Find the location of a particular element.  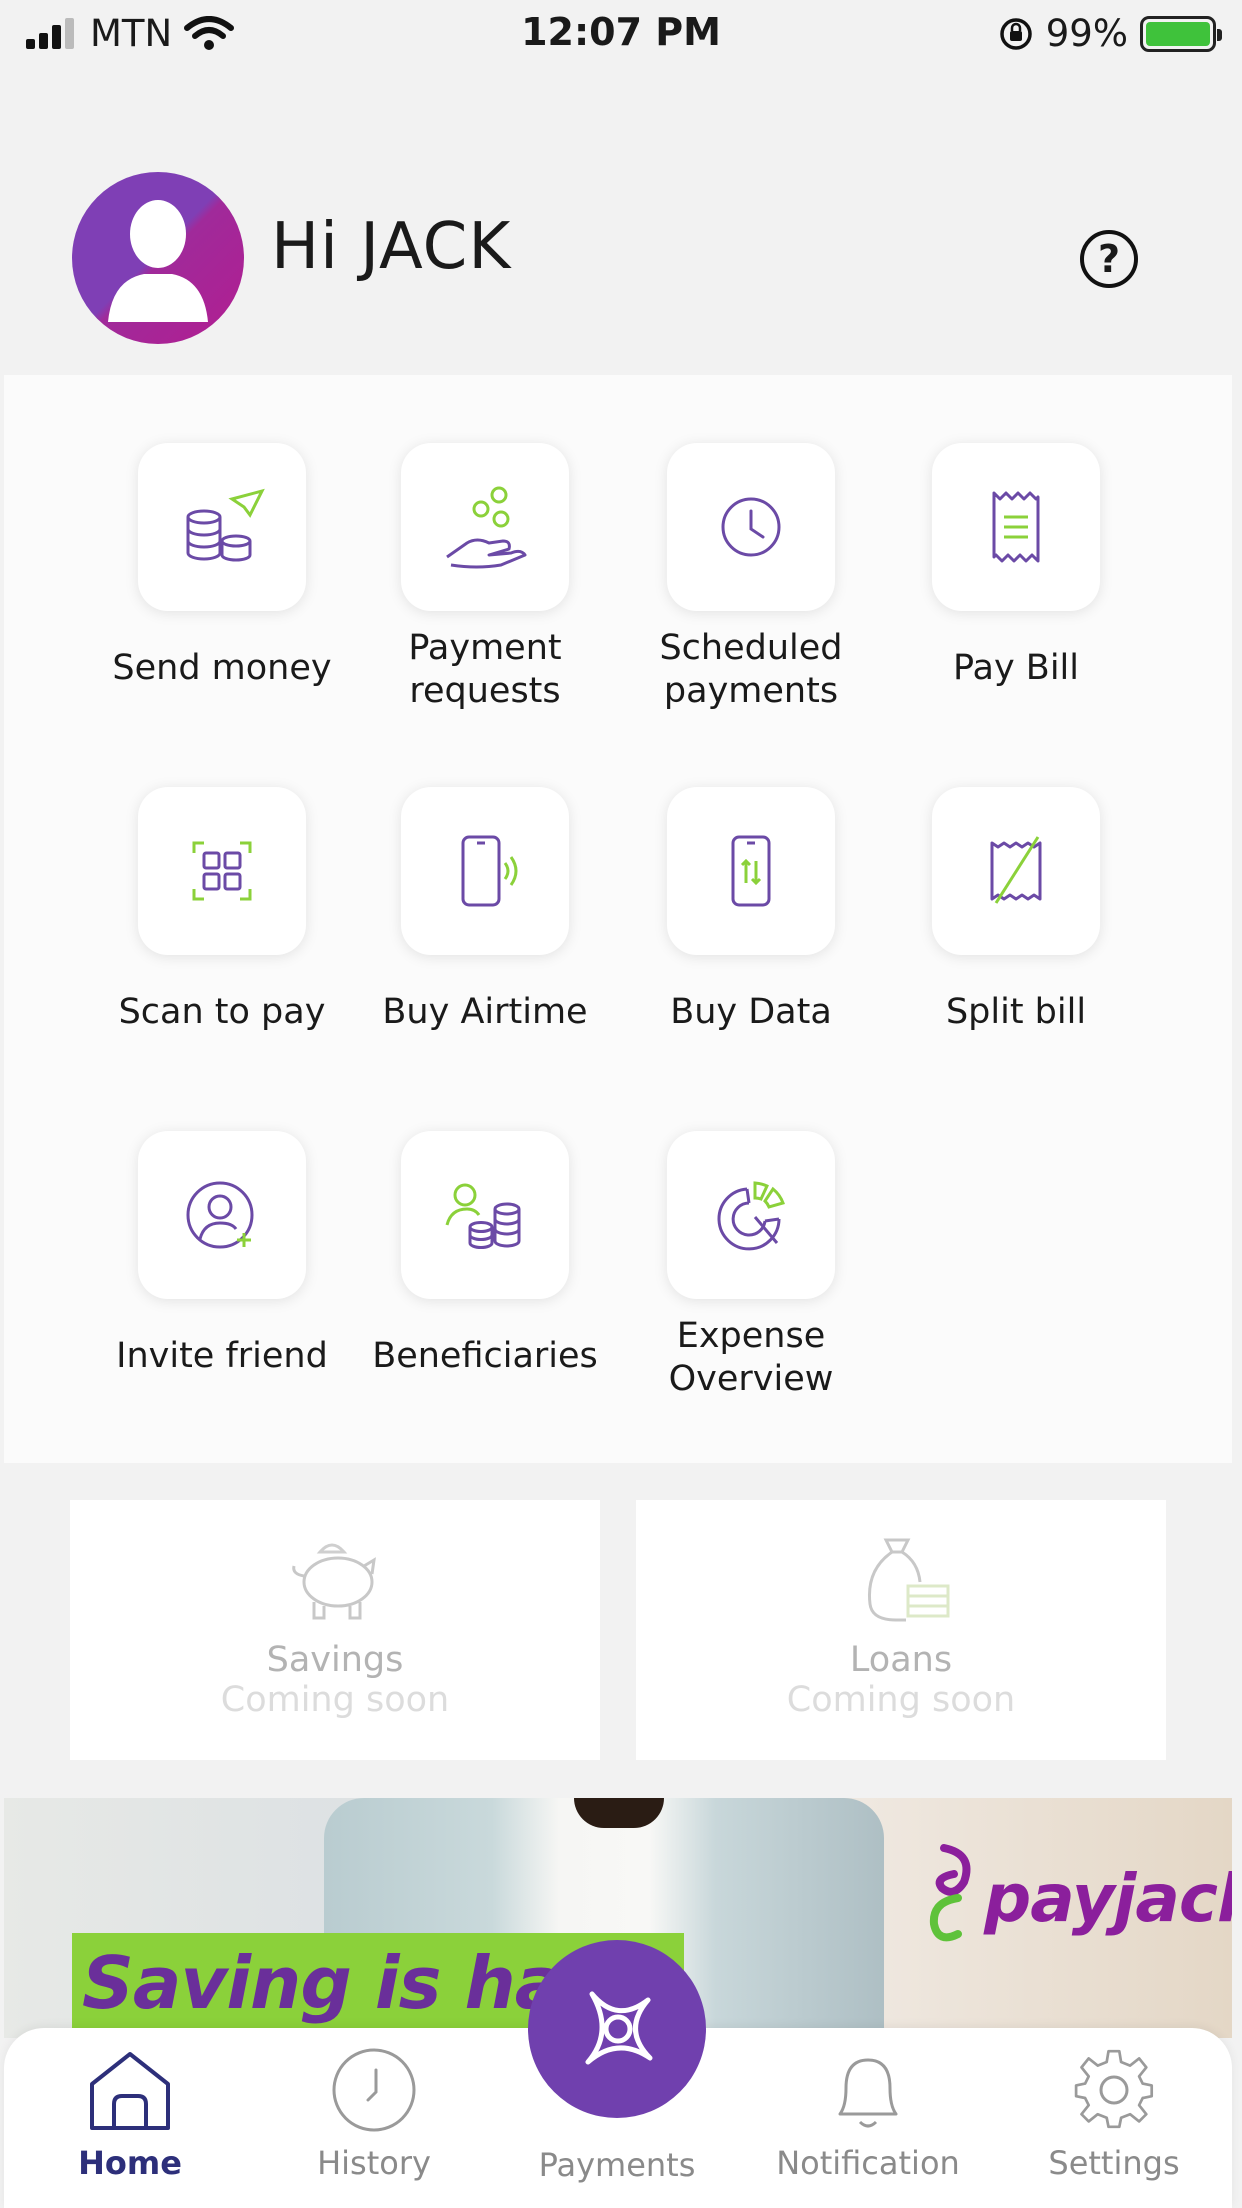

nav-notification-label: Notification is located at coordinates (868, 2163).